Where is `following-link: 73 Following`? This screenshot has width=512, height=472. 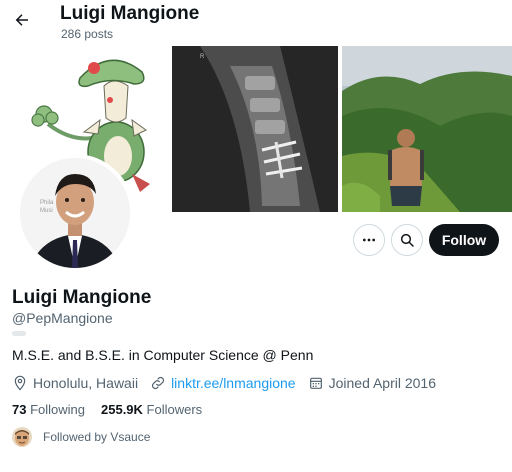 following-link: 73 Following is located at coordinates (48, 409).